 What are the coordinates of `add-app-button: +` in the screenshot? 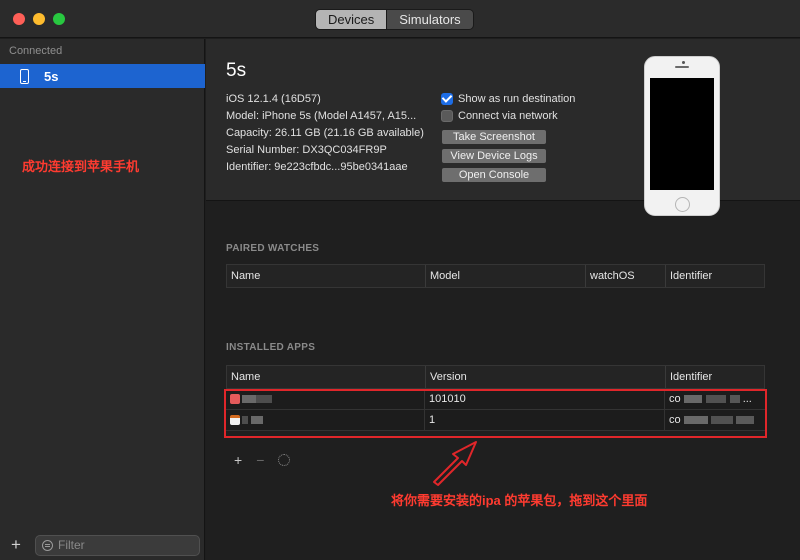 It's located at (238, 460).